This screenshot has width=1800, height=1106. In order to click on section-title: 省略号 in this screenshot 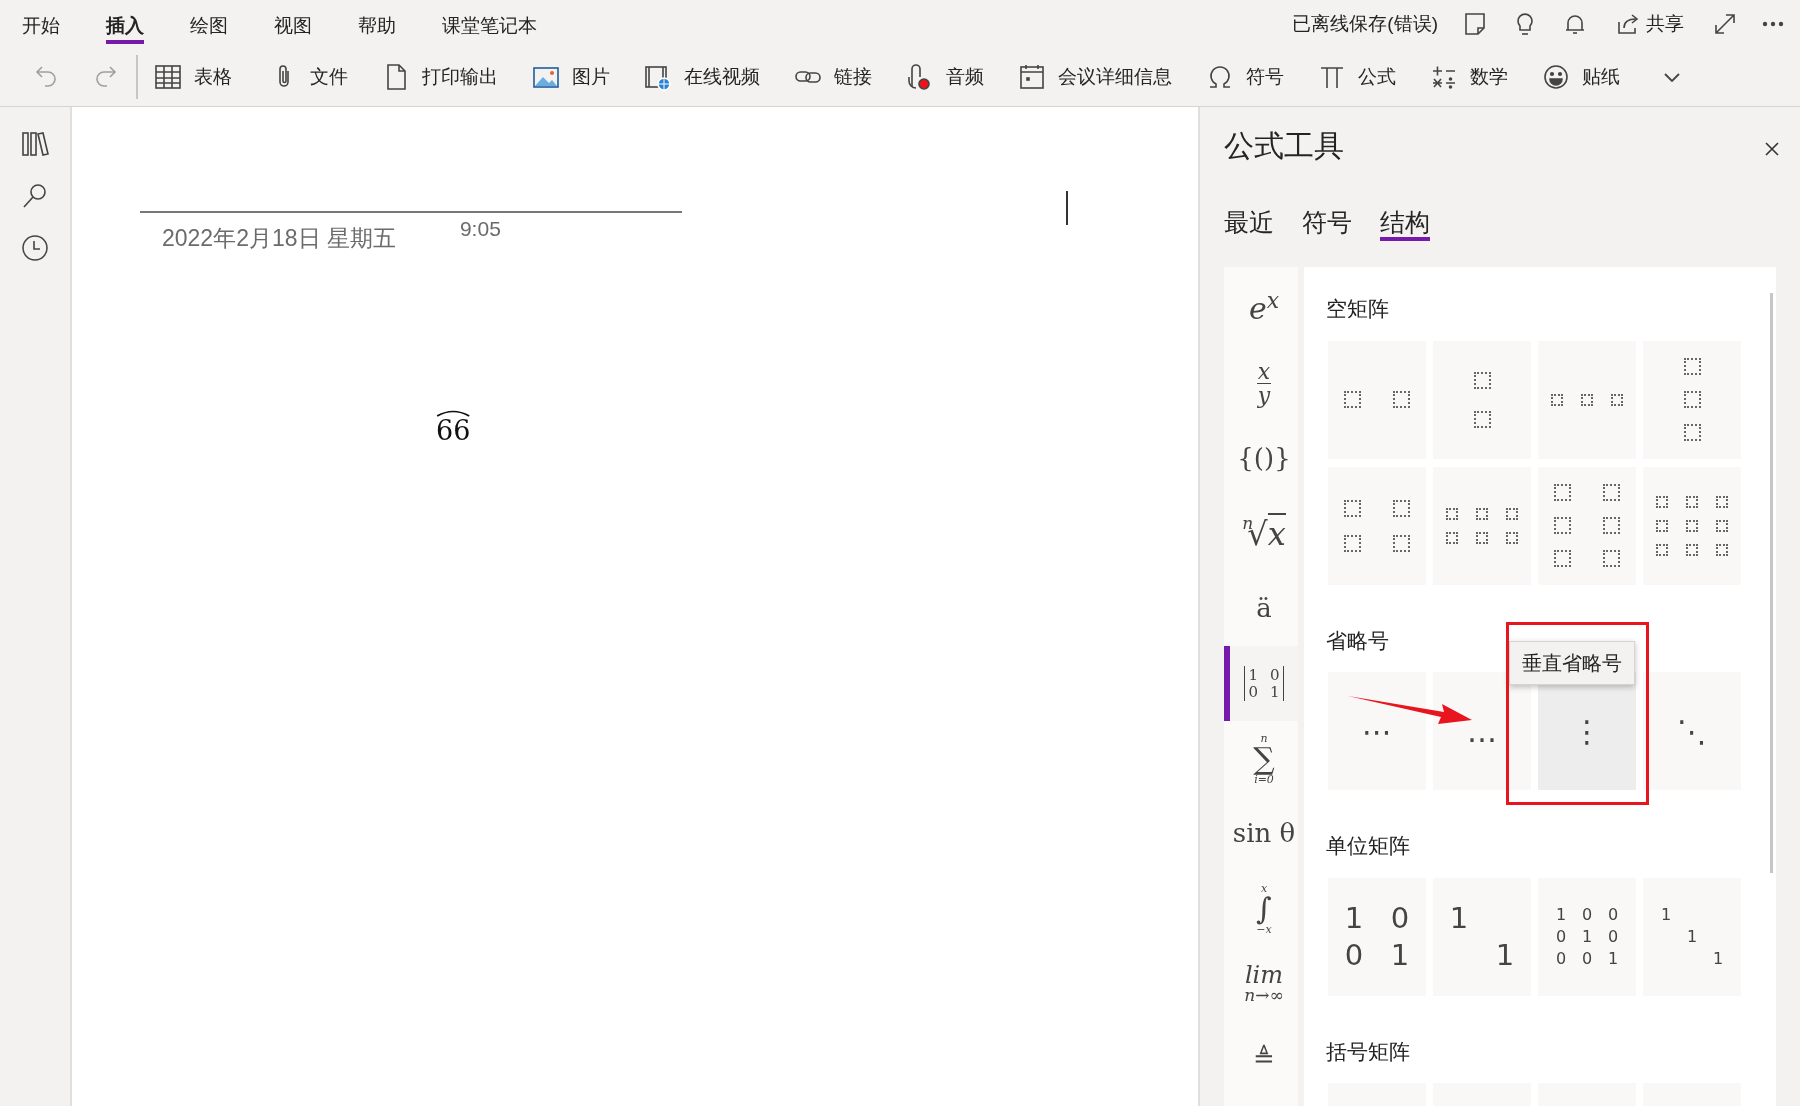, I will do `click(1358, 640)`.